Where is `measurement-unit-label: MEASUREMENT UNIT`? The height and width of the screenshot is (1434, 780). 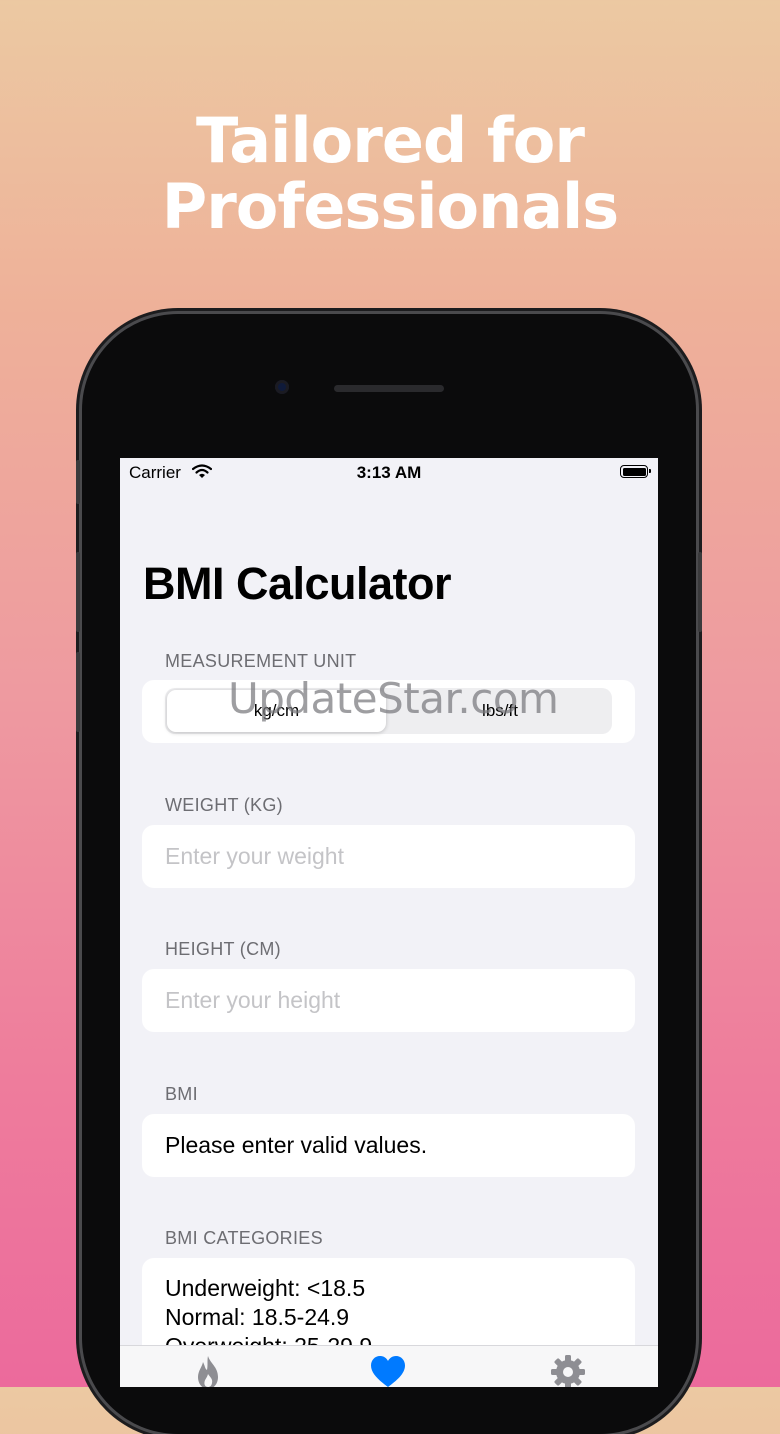 measurement-unit-label: MEASUREMENT UNIT is located at coordinates (261, 661).